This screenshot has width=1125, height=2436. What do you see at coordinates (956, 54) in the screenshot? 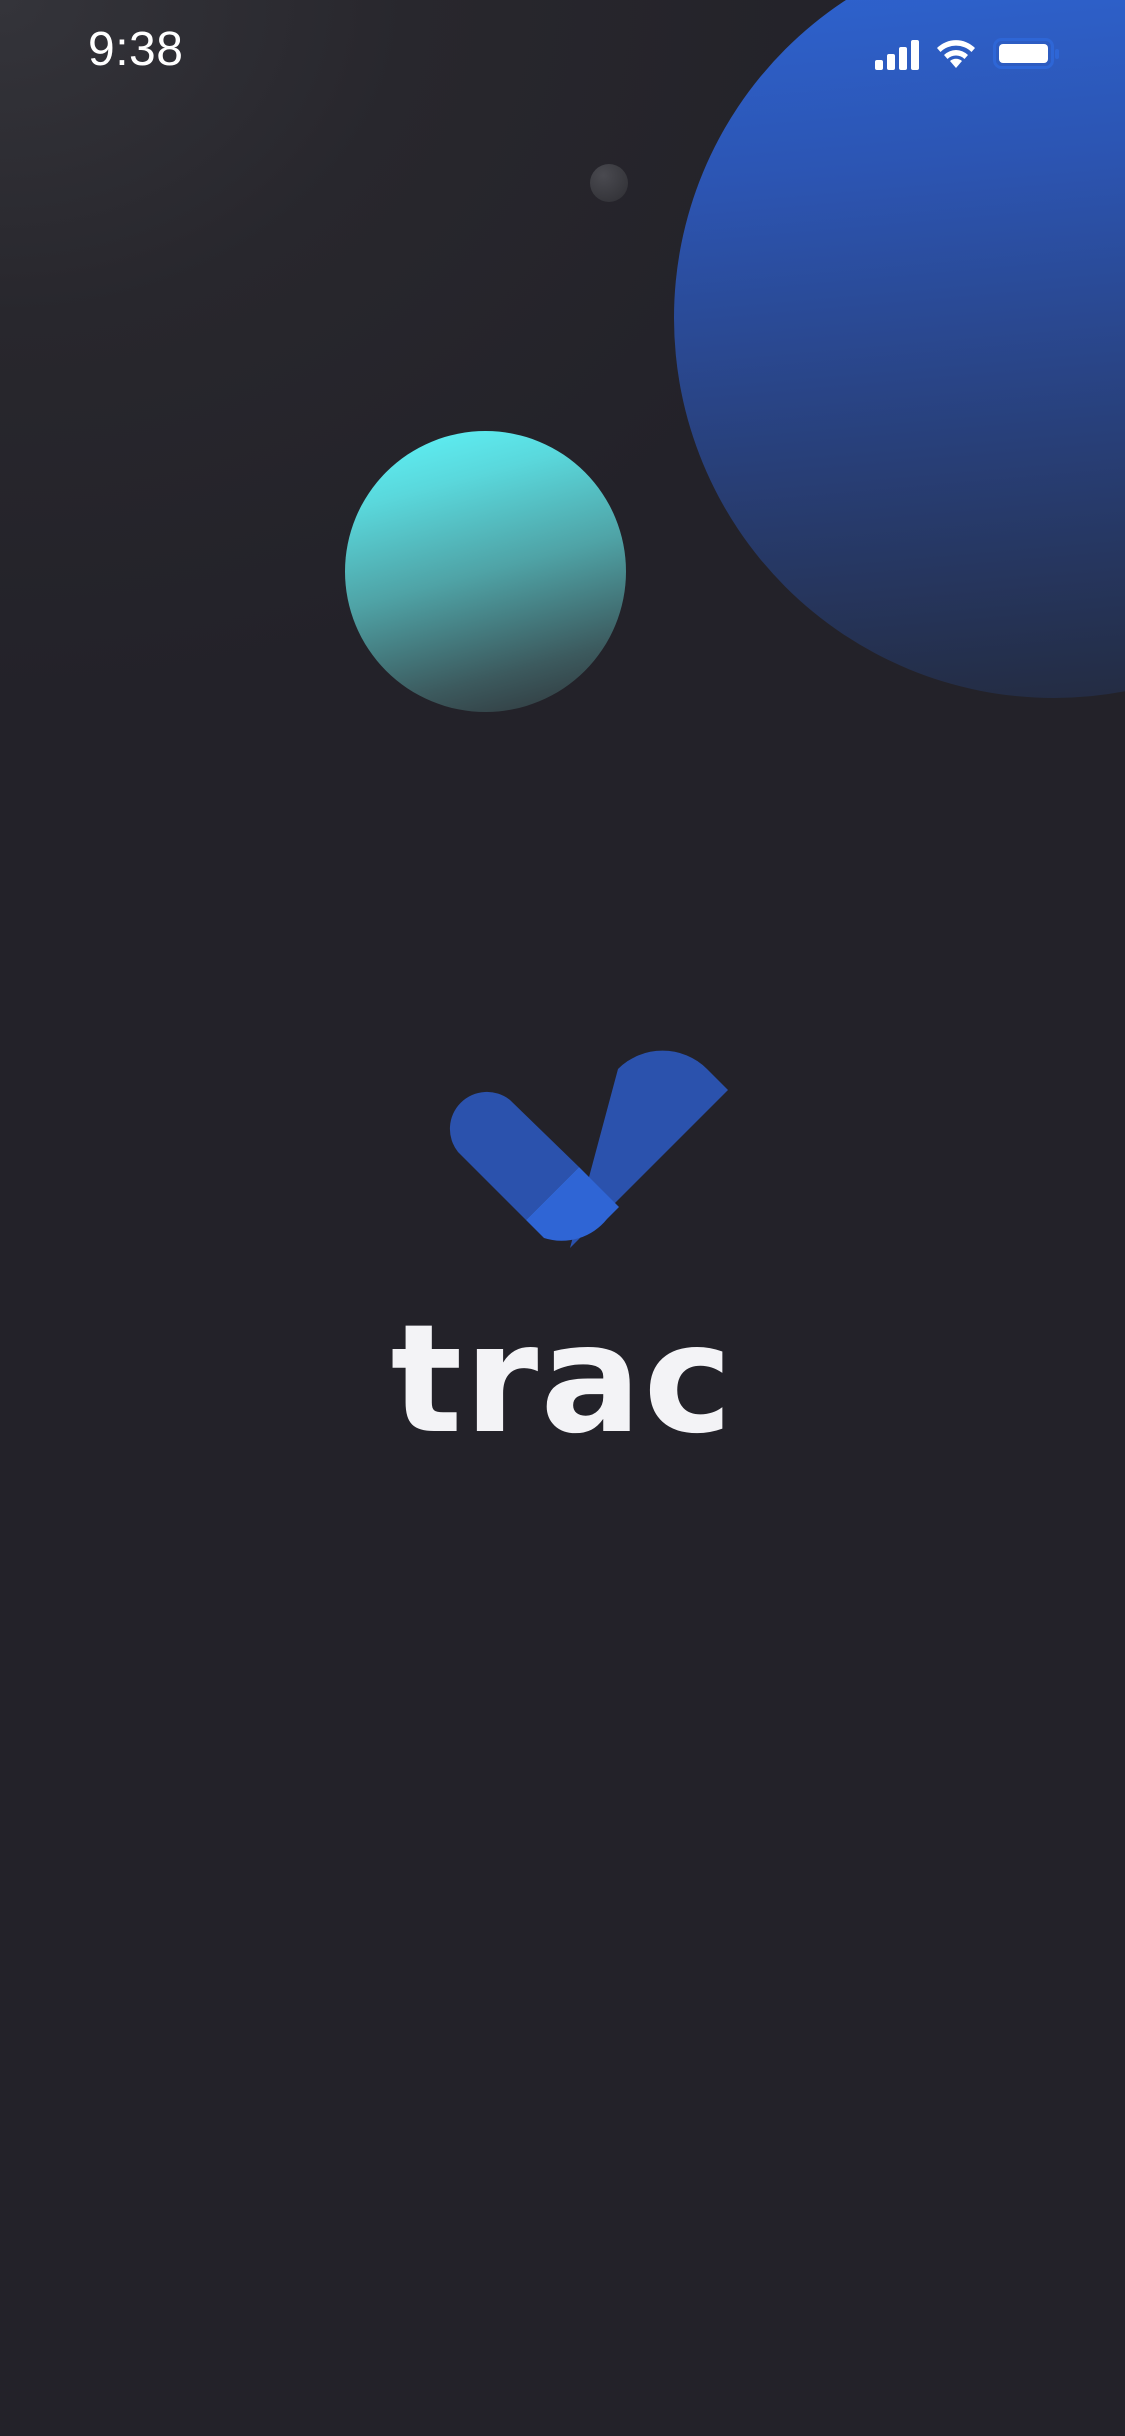
I see `wifi-icon` at bounding box center [956, 54].